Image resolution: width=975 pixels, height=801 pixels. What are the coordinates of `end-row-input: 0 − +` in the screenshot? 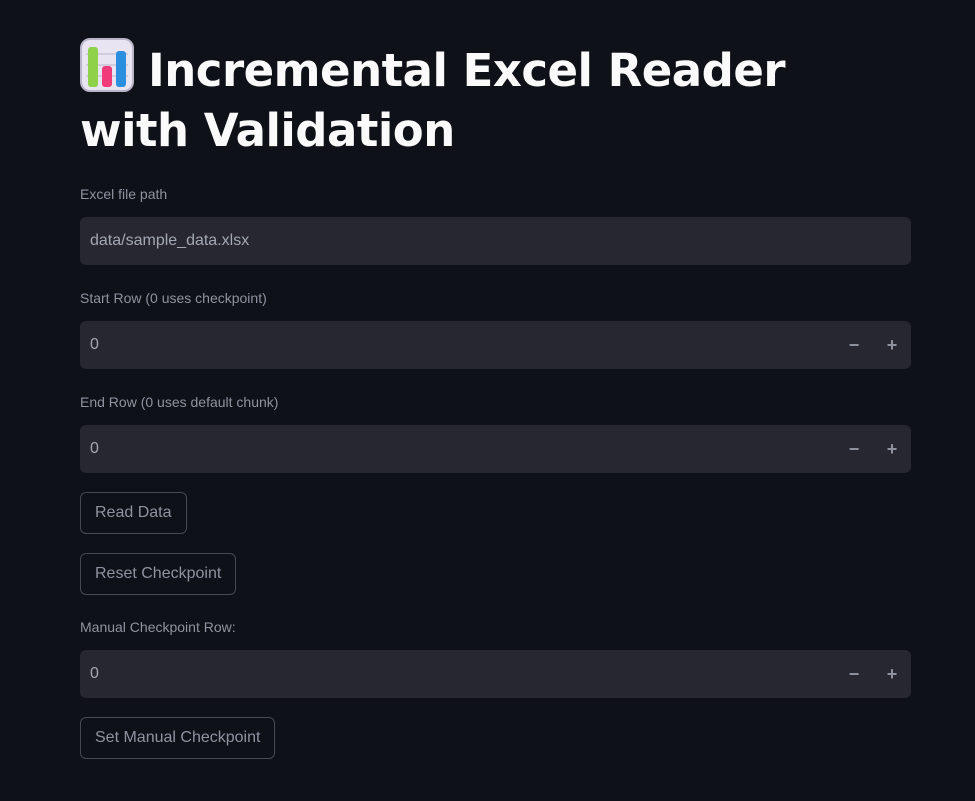 It's located at (495, 449).